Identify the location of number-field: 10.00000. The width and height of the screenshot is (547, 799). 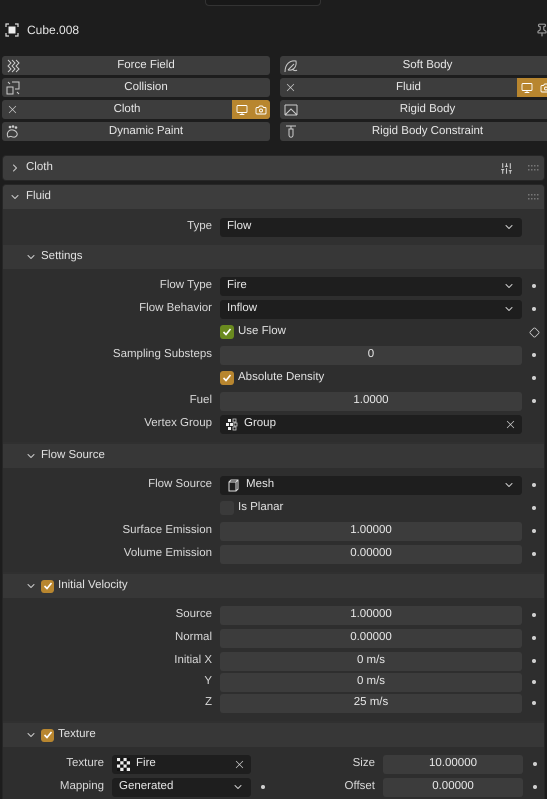
(453, 764).